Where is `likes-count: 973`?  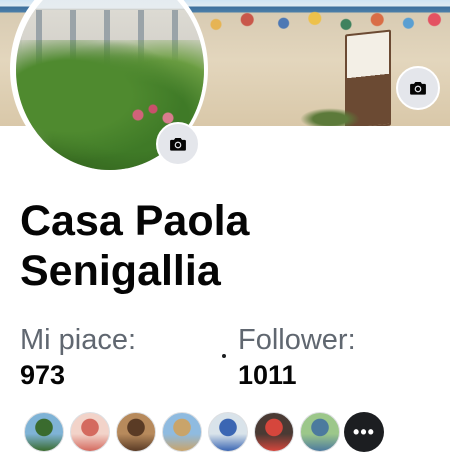
likes-count: 973 is located at coordinates (43, 375).